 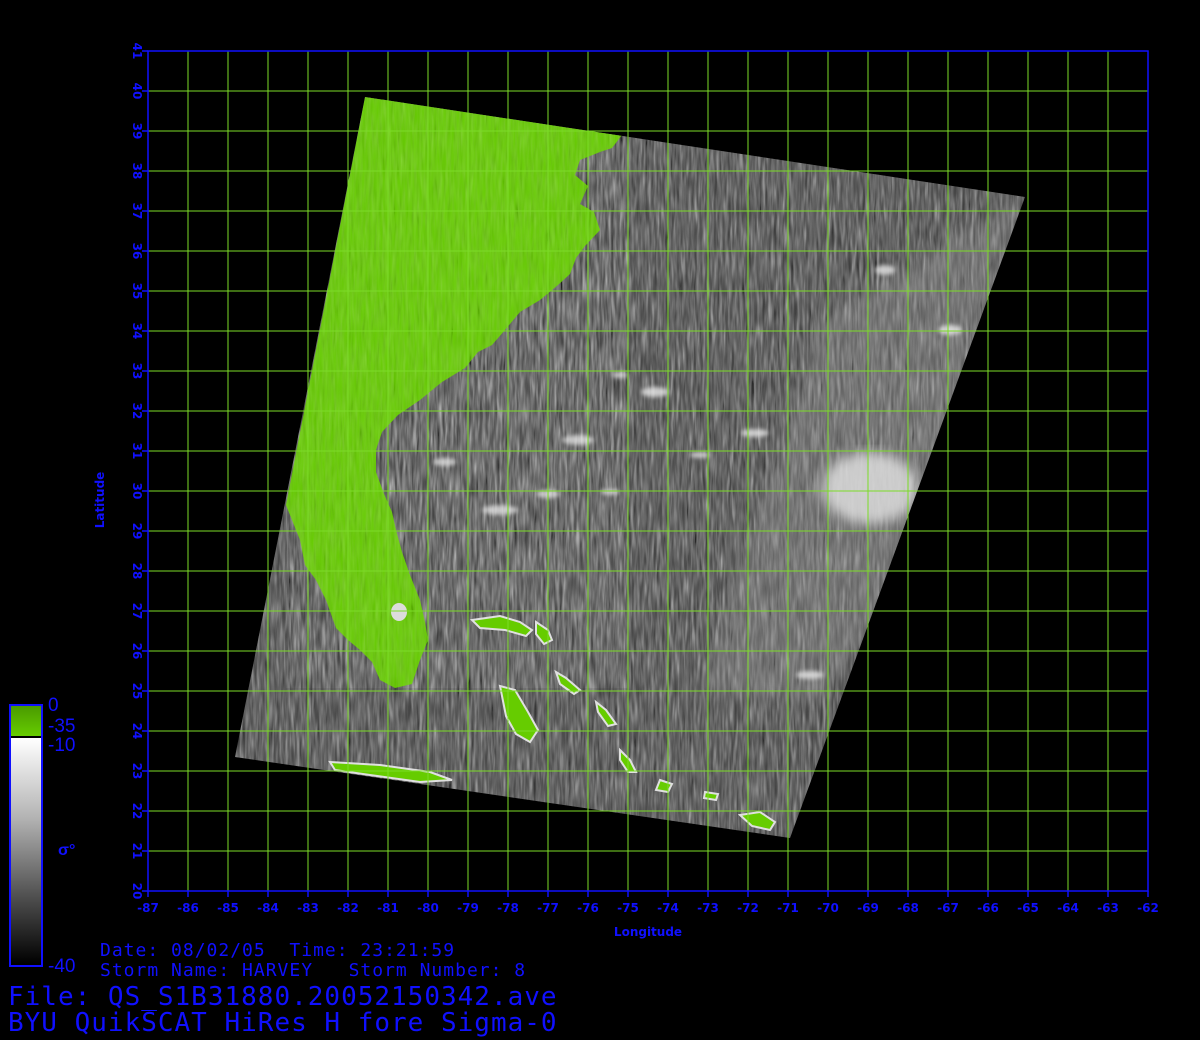 What do you see at coordinates (228, 908) in the screenshot?
I see `x-tick-label: -85` at bounding box center [228, 908].